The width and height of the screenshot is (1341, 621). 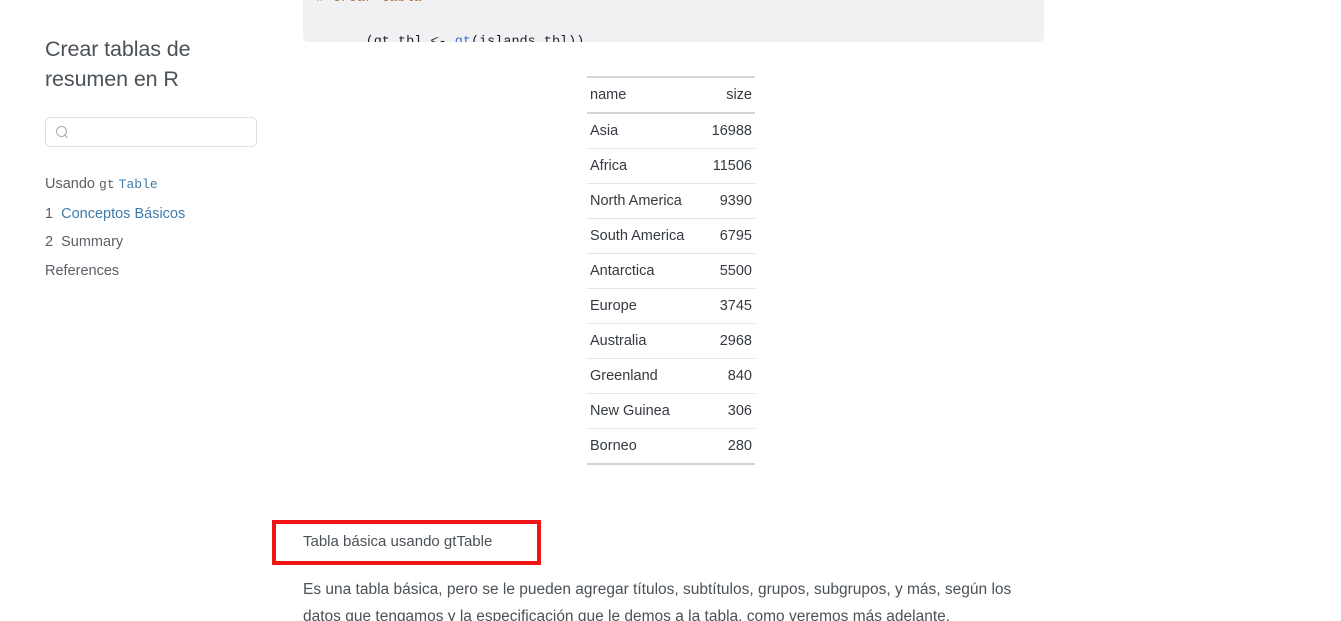 I want to click on table-row: Antarctica 5500, so click(x=671, y=271).